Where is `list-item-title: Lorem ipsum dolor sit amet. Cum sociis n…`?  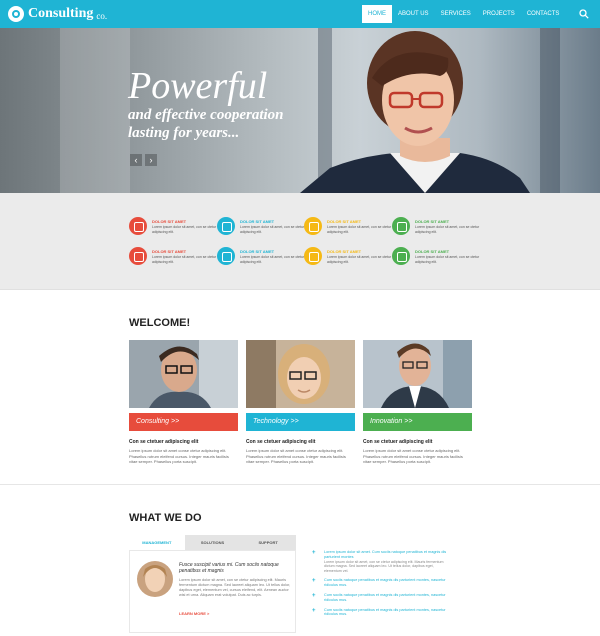 list-item-title: Lorem ipsum dolor sit amet. Cum sociis n… is located at coordinates (388, 555).